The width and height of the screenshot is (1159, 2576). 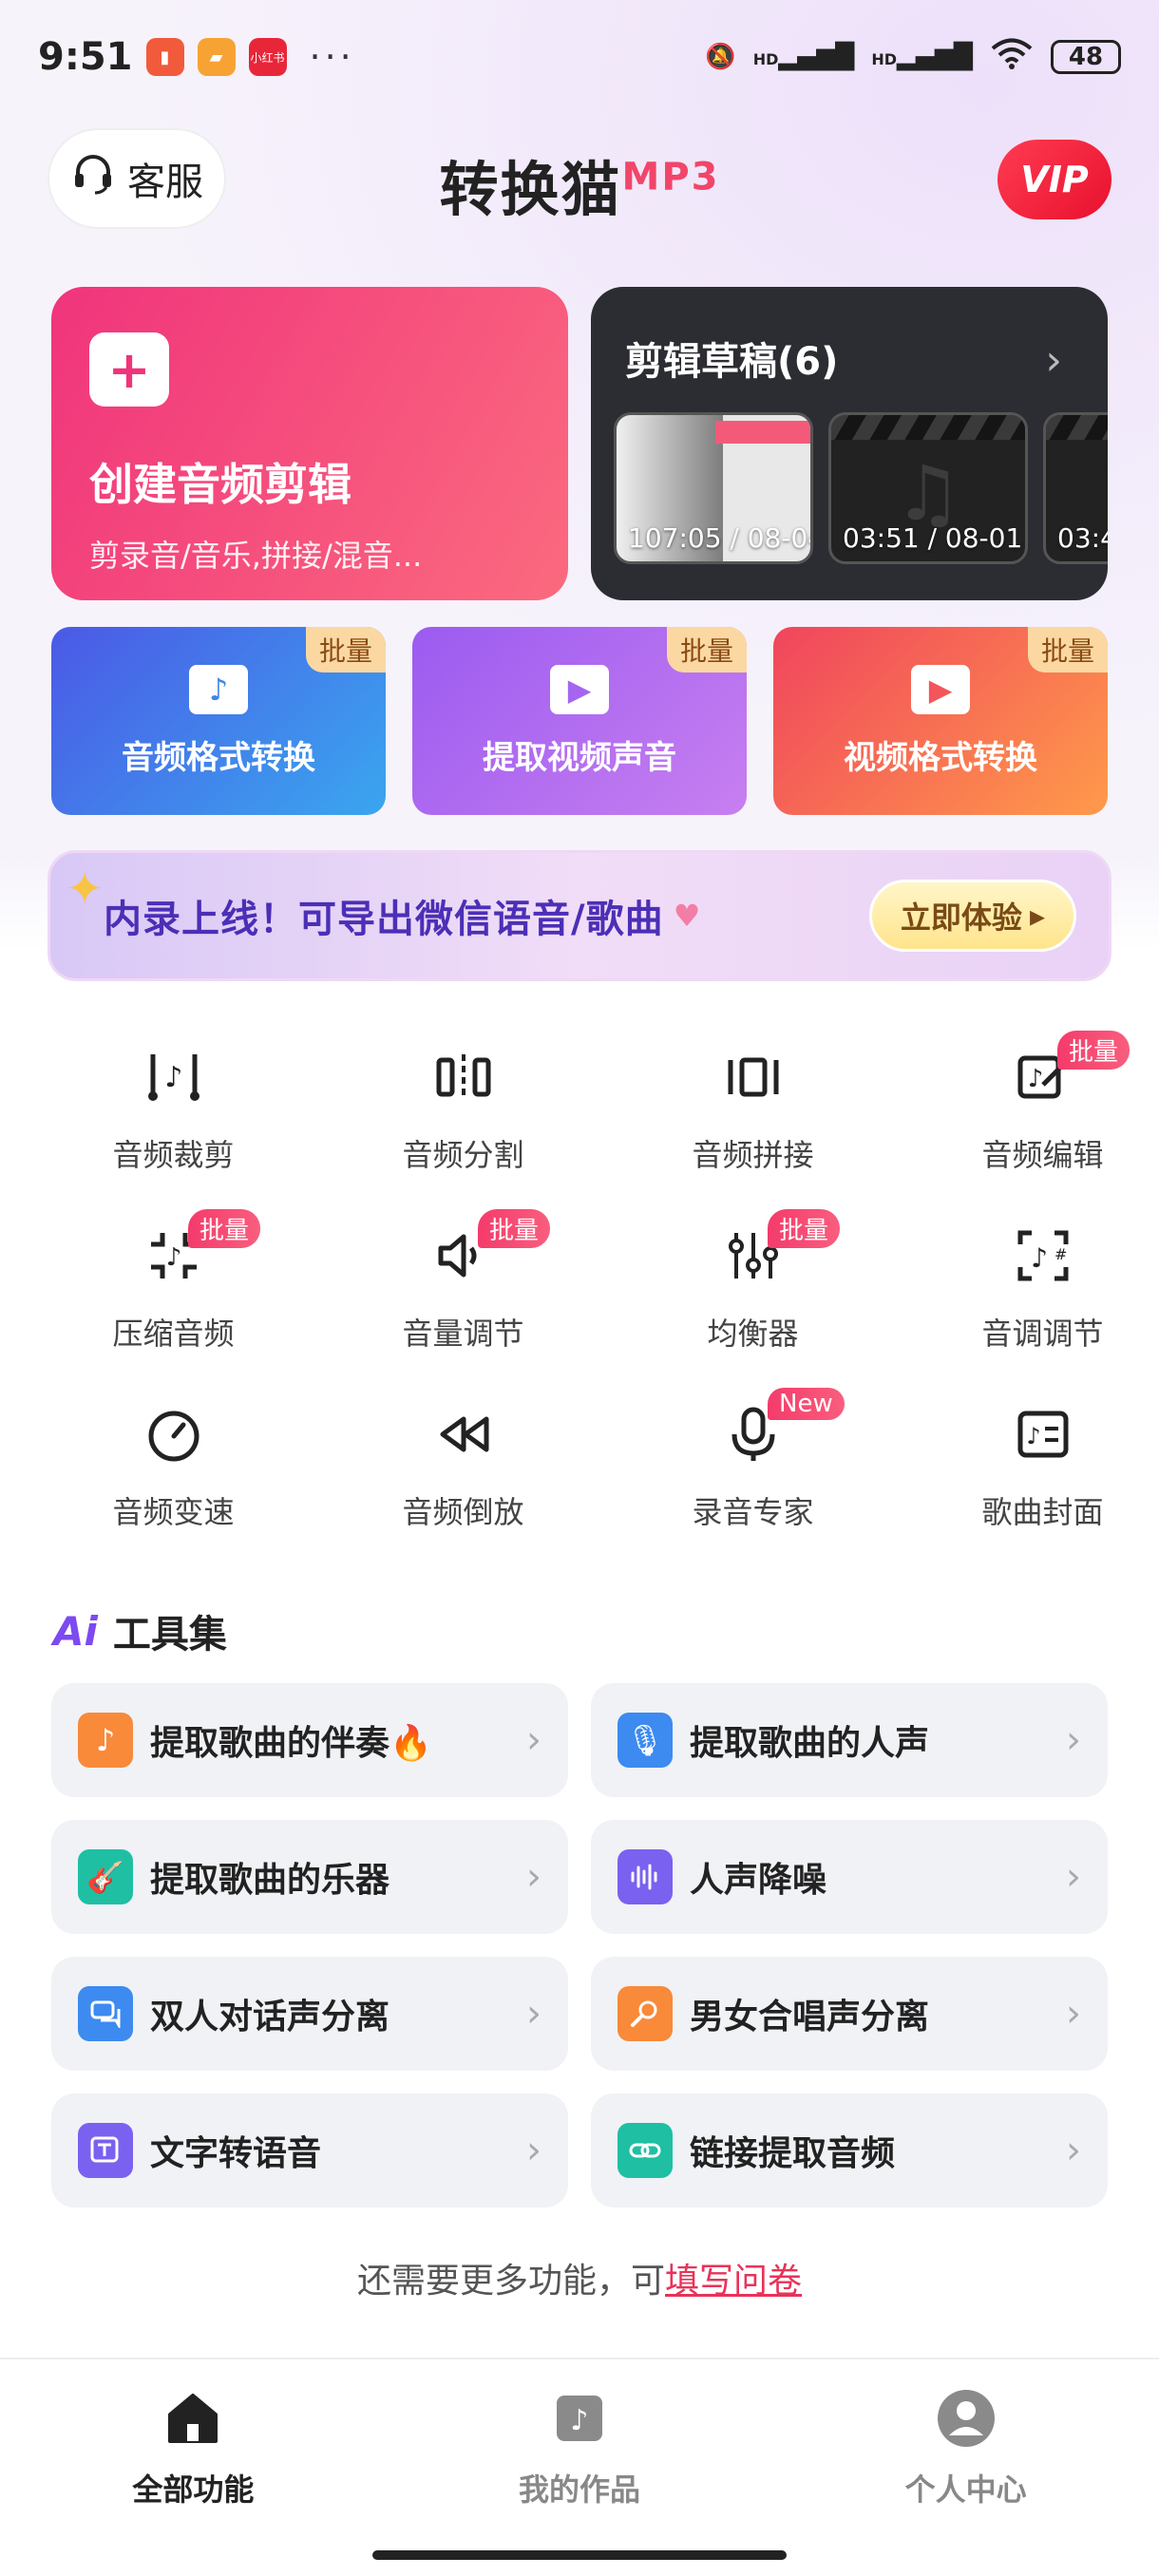 I want to click on tool-item-label: 提取歌曲的乐器, so click(x=270, y=1880).